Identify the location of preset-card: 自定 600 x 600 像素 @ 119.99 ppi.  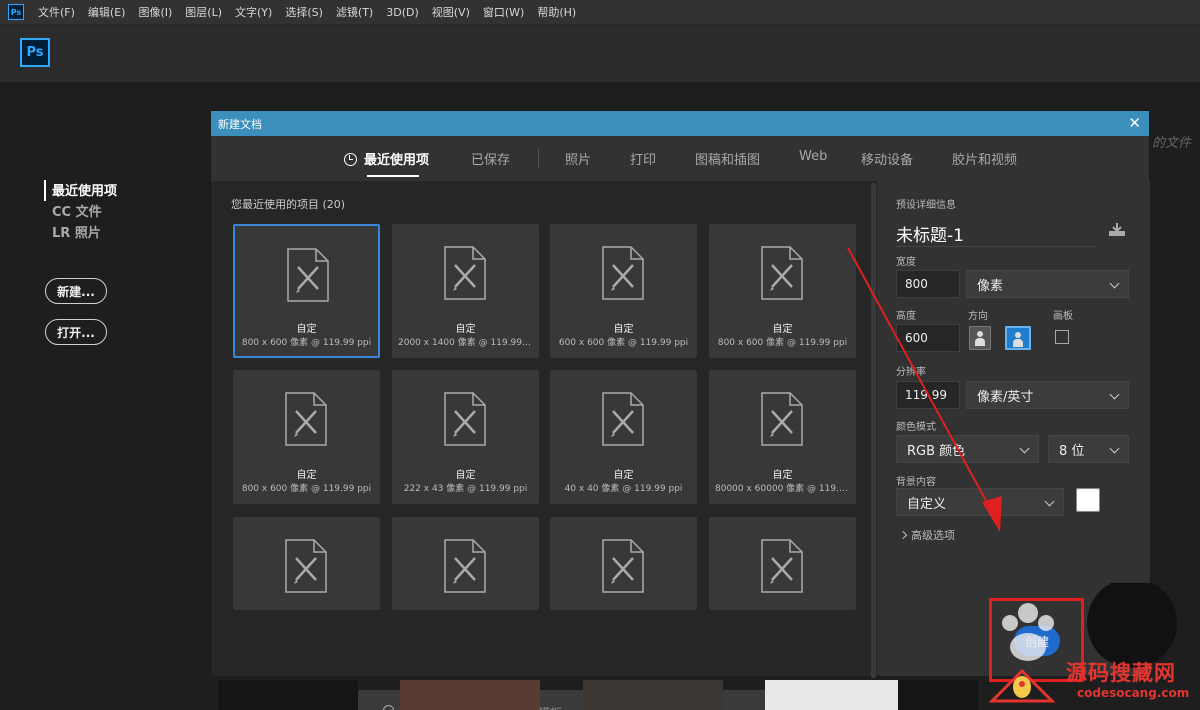
(623, 291).